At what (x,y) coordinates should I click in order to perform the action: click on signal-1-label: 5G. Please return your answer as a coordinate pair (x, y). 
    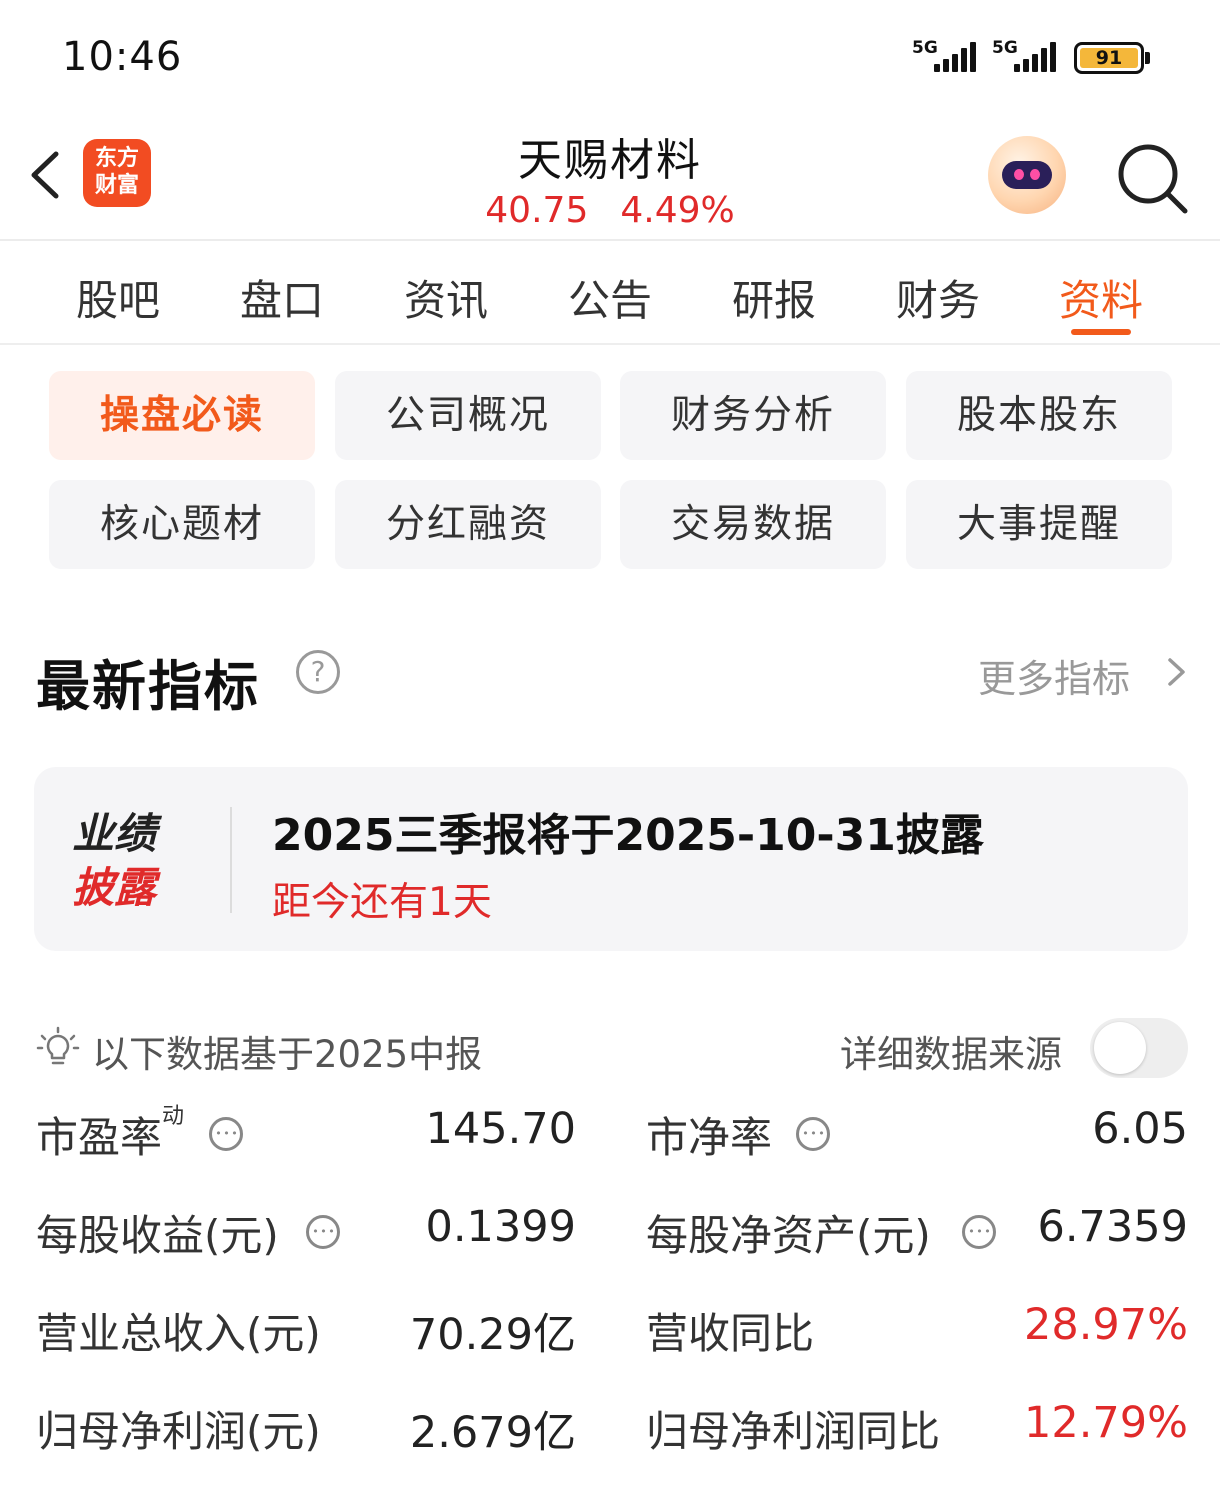
    Looking at the image, I should click on (925, 48).